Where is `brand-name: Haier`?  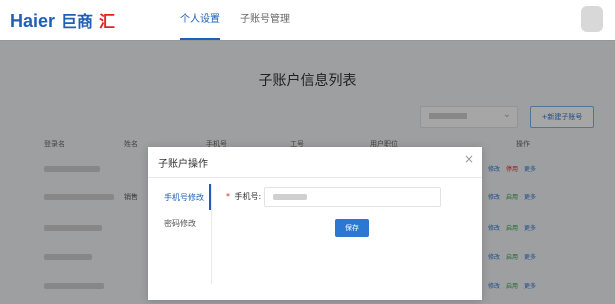
brand-name: Haier is located at coordinates (33, 21).